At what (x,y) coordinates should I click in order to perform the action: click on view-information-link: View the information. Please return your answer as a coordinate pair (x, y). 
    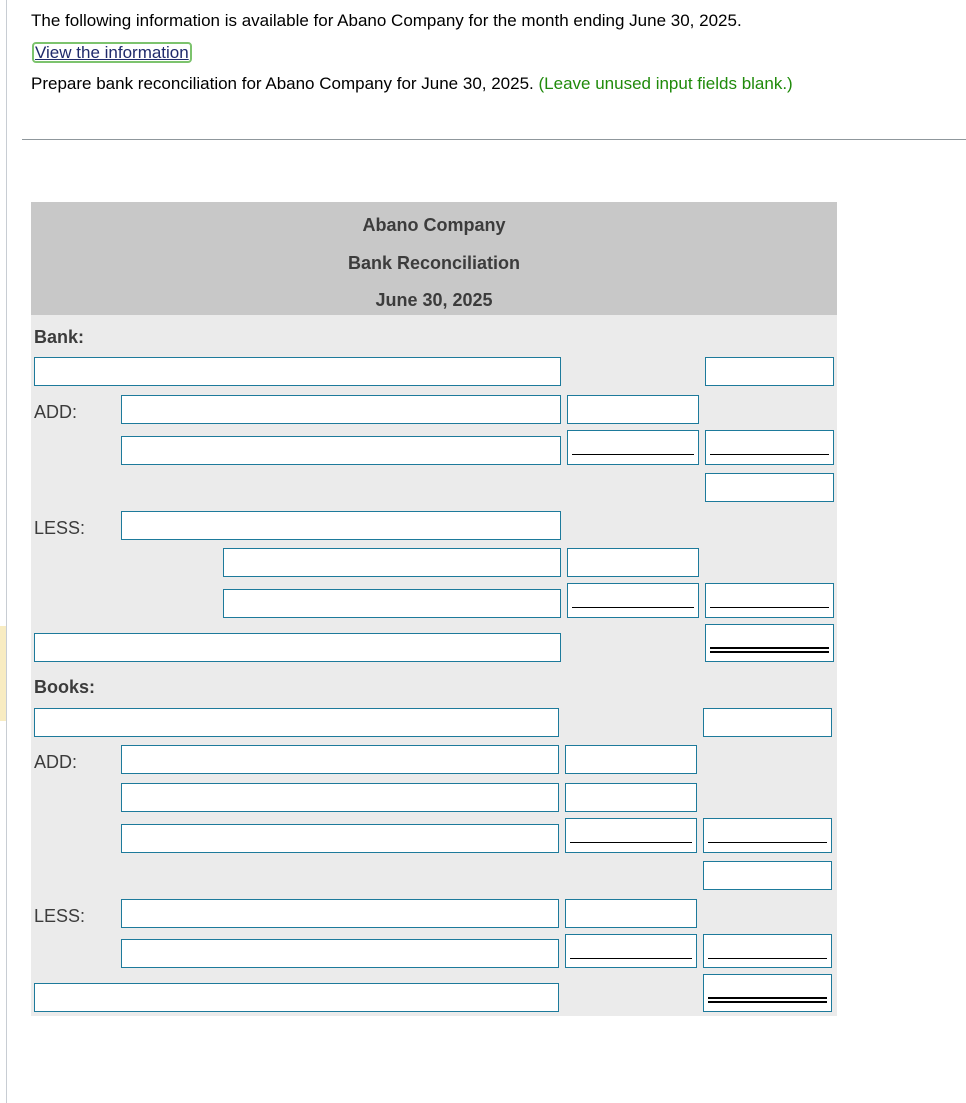
    Looking at the image, I should click on (112, 52).